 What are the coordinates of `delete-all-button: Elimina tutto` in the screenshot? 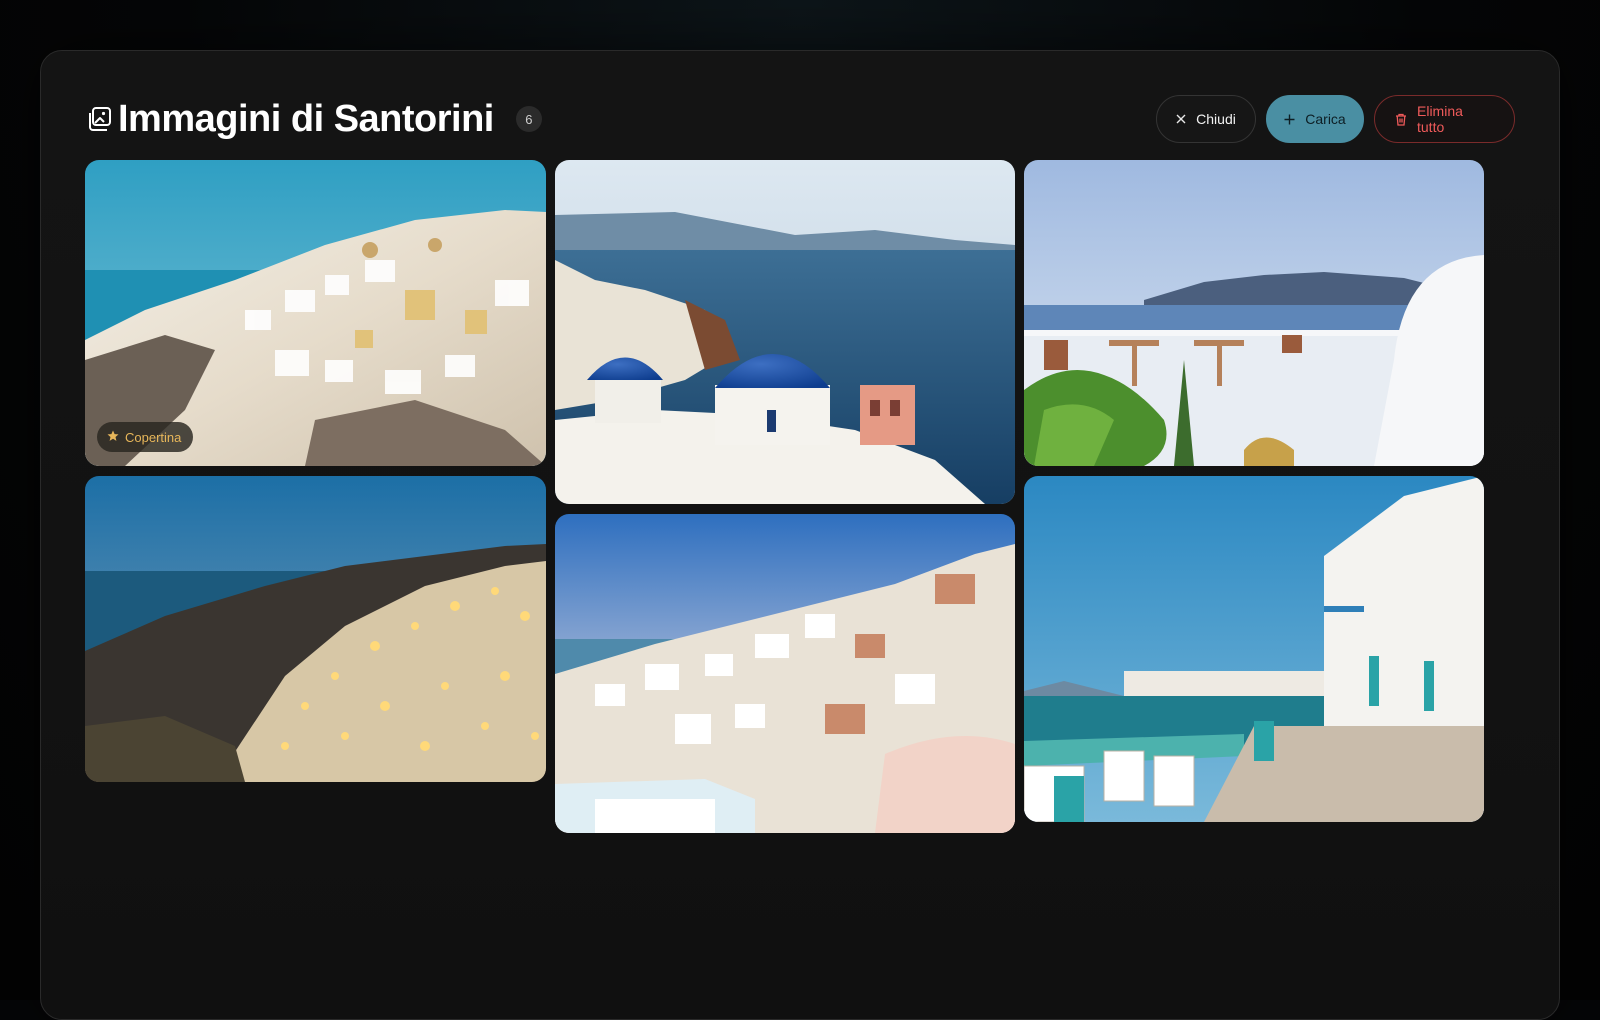 It's located at (1444, 119).